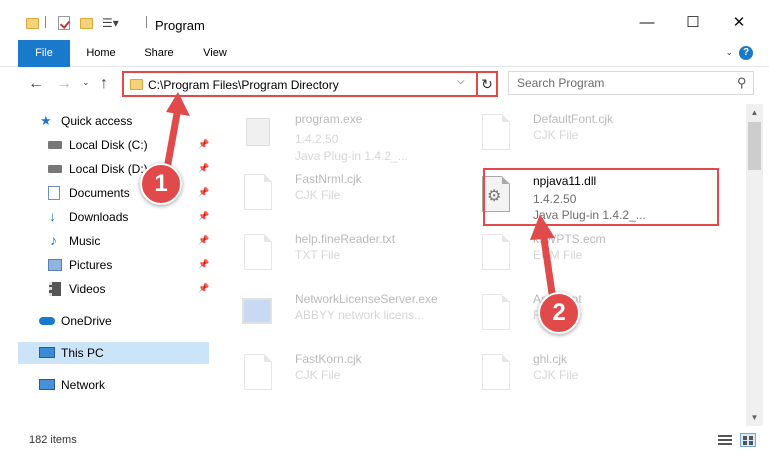 This screenshot has width=769, height=464. What do you see at coordinates (542, 227) in the screenshot?
I see `callout-2-arrowhead` at bounding box center [542, 227].